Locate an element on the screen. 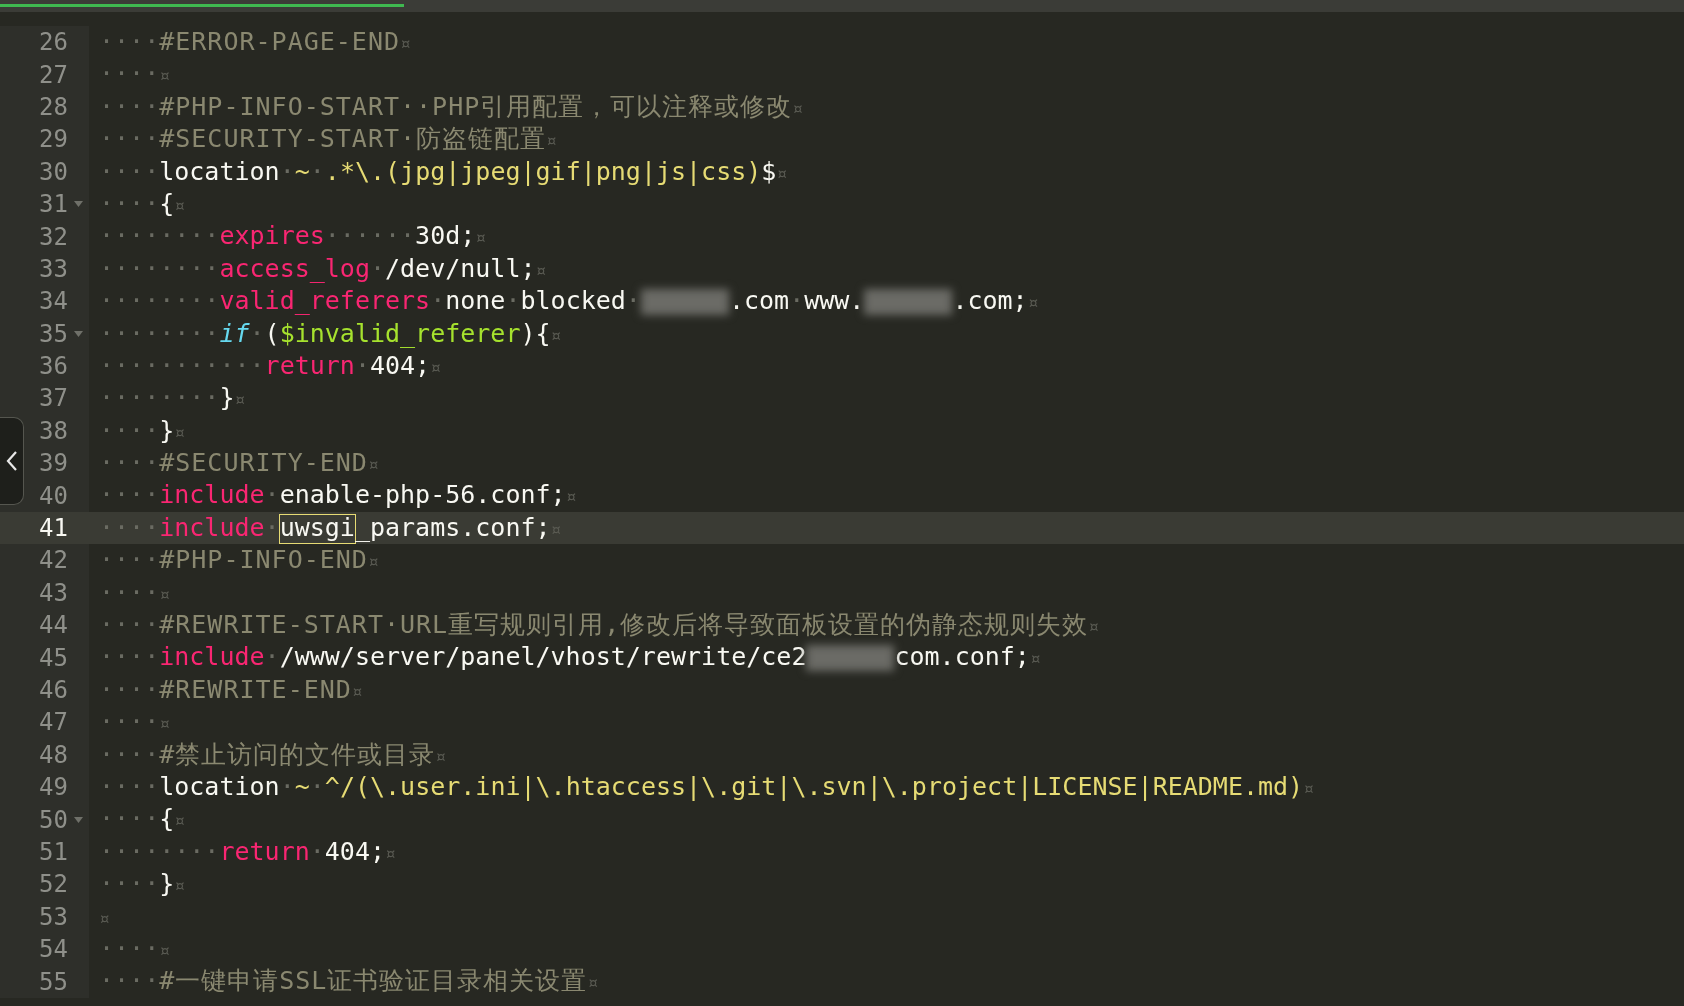 Image resolution: width=1684 pixels, height=1006 pixels. line-number: 37 is located at coordinates (53, 398).